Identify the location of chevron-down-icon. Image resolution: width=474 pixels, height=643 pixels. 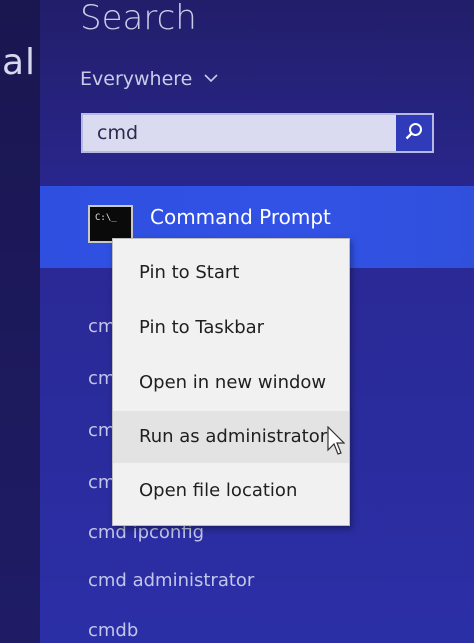
(211, 79).